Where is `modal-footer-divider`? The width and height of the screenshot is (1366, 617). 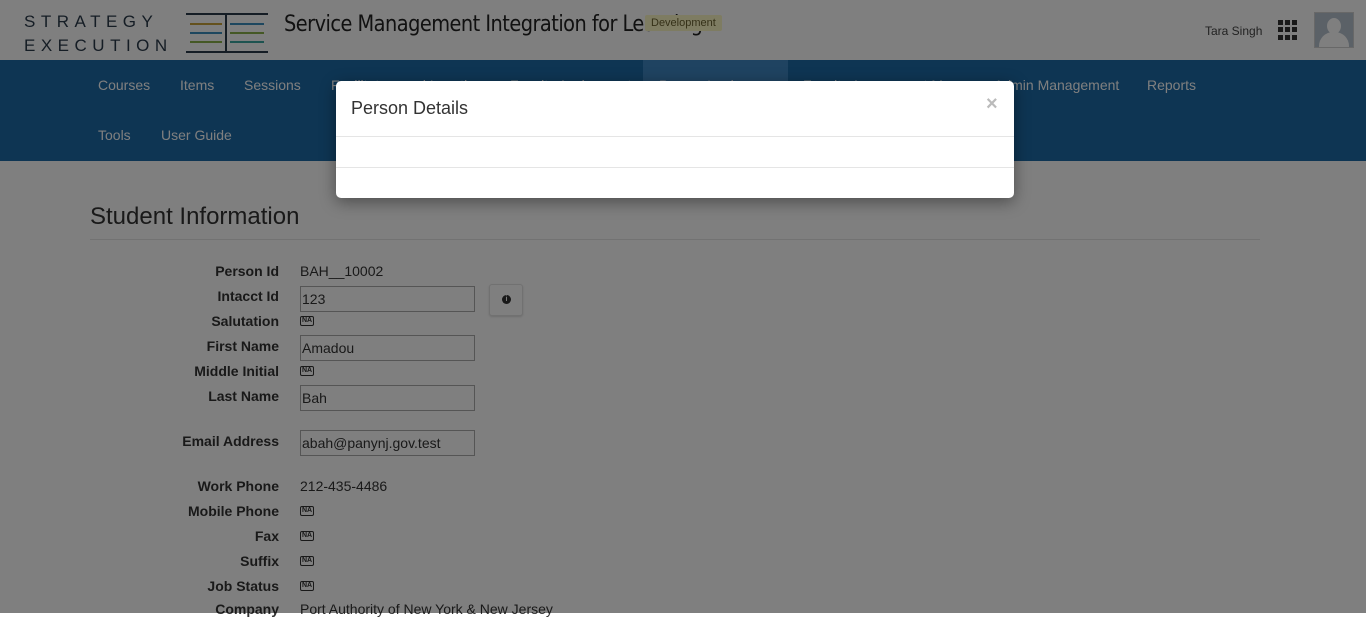 modal-footer-divider is located at coordinates (675, 167).